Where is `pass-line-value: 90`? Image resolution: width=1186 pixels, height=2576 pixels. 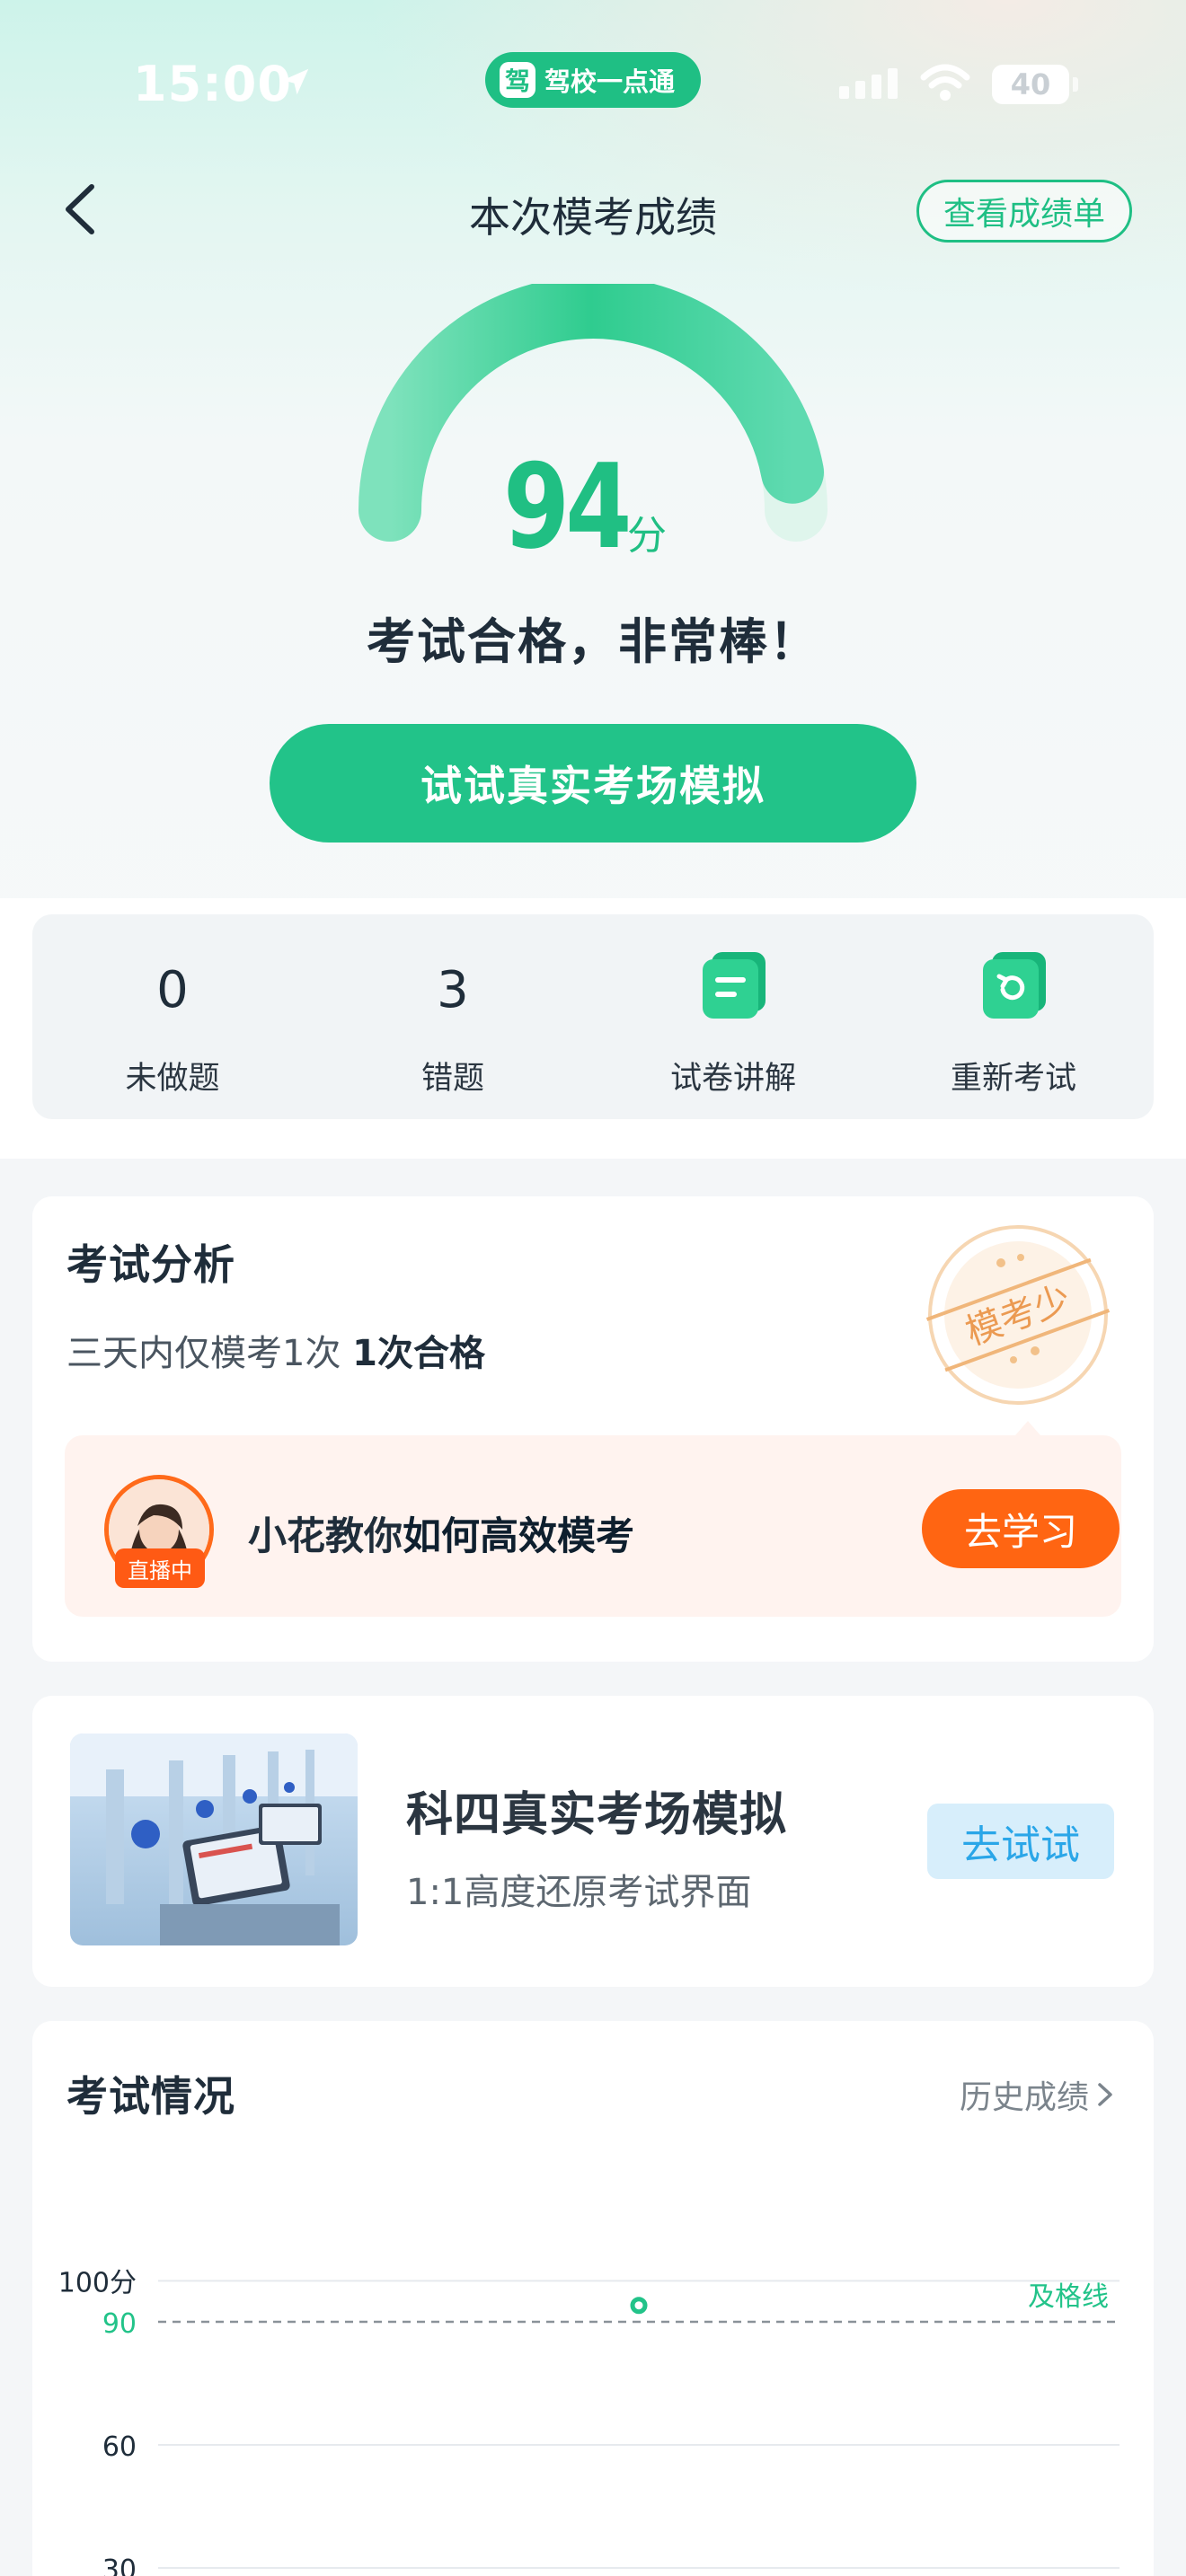 pass-line-value: 90 is located at coordinates (119, 2324).